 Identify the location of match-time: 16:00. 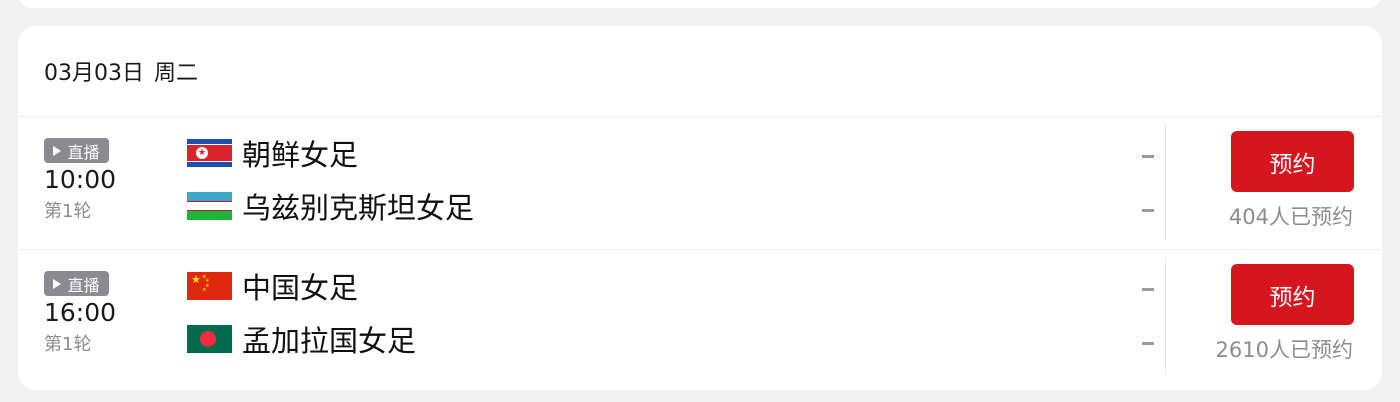
(80, 312).